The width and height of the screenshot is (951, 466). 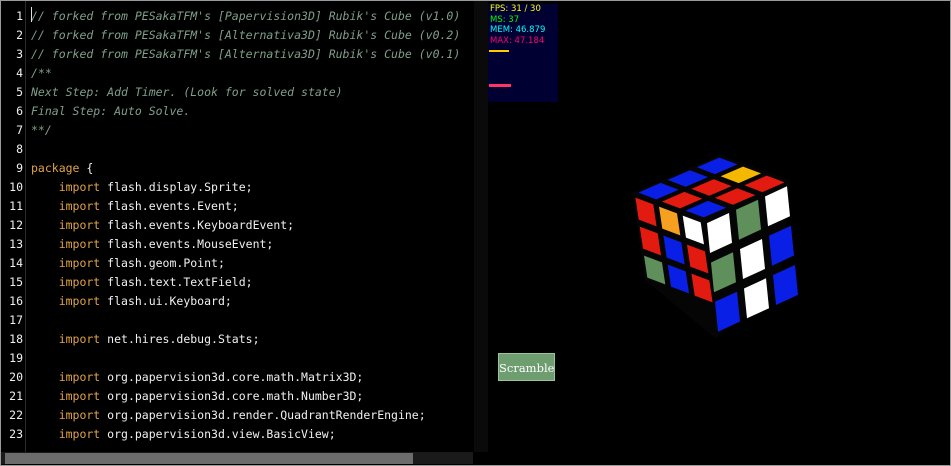 I want to click on scramble-button: Scramble, so click(x=526, y=367).